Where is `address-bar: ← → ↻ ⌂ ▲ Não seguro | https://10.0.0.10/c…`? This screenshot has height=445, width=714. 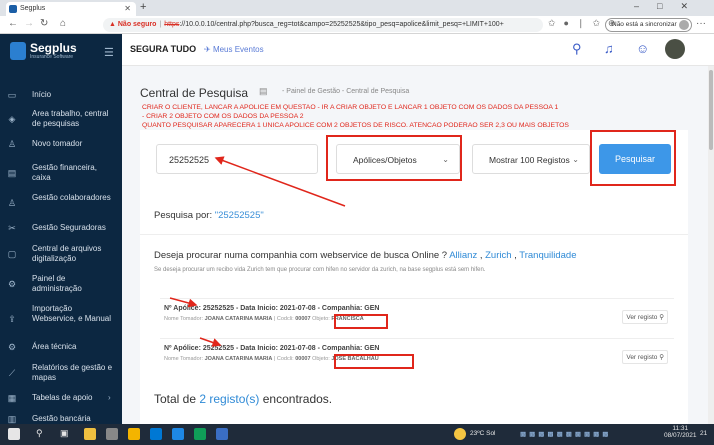
address-bar: ← → ↻ ⌂ ▲ Não seguro | https://10.0.0.10/c… is located at coordinates (357, 25).